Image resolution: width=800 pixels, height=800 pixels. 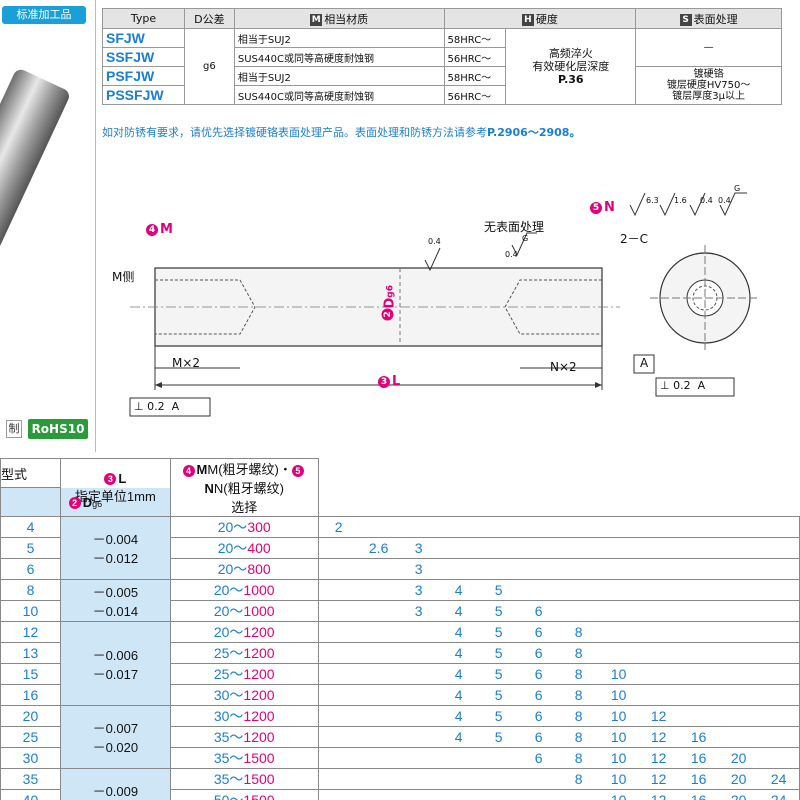 I want to click on roughness-label: 6.3, so click(x=652, y=200).